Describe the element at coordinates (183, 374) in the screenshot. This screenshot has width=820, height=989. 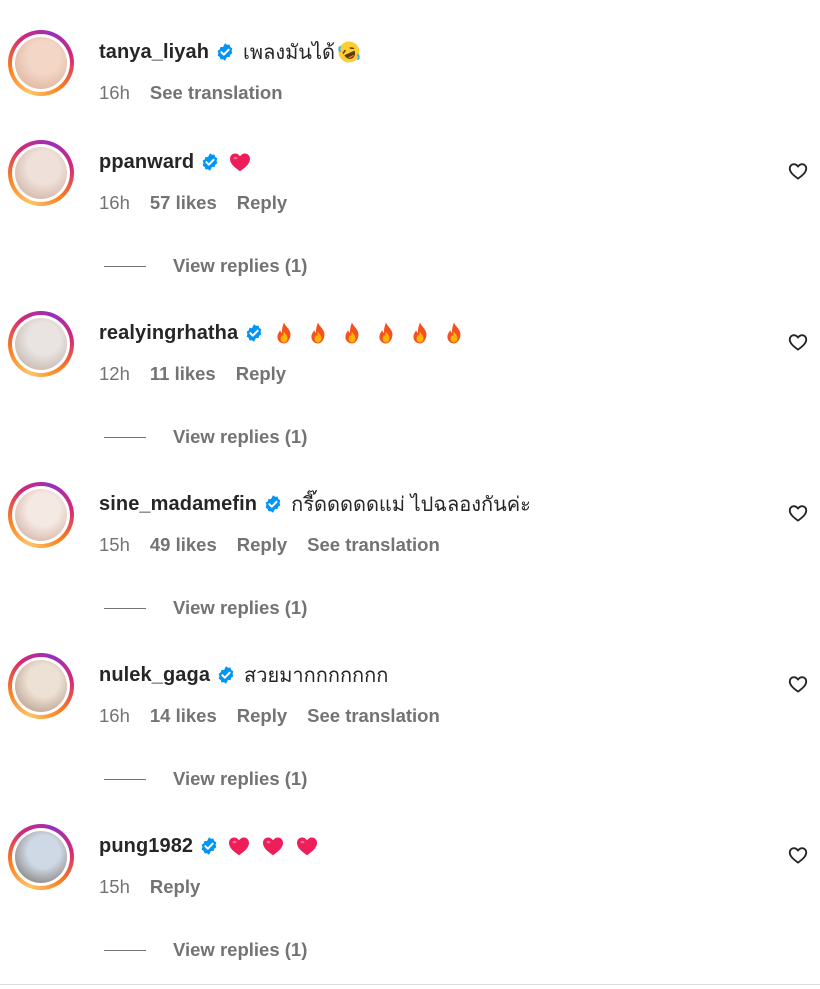
I see `likes-count: 11 likes` at that location.